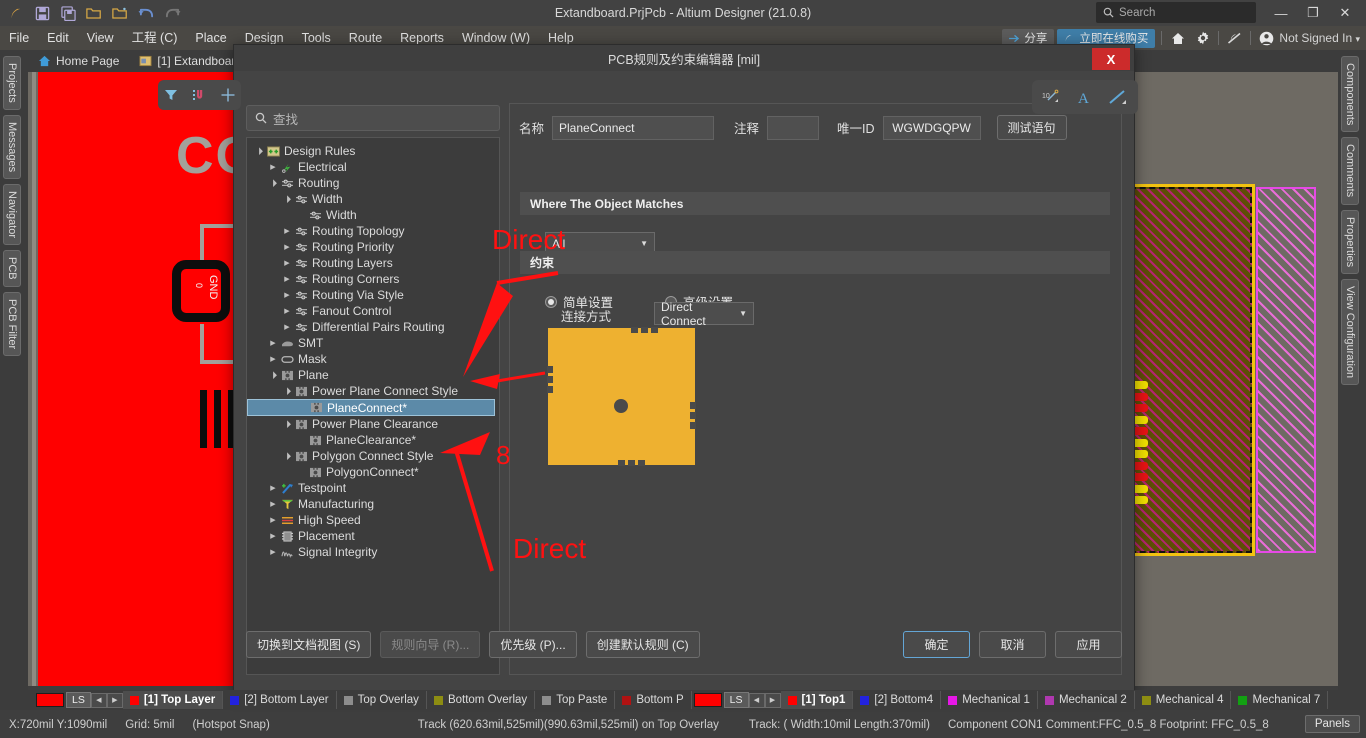 The height and width of the screenshot is (738, 1366). Describe the element at coordinates (12, 83) in the screenshot. I see `sidebar-tab-projects: Projects` at that location.